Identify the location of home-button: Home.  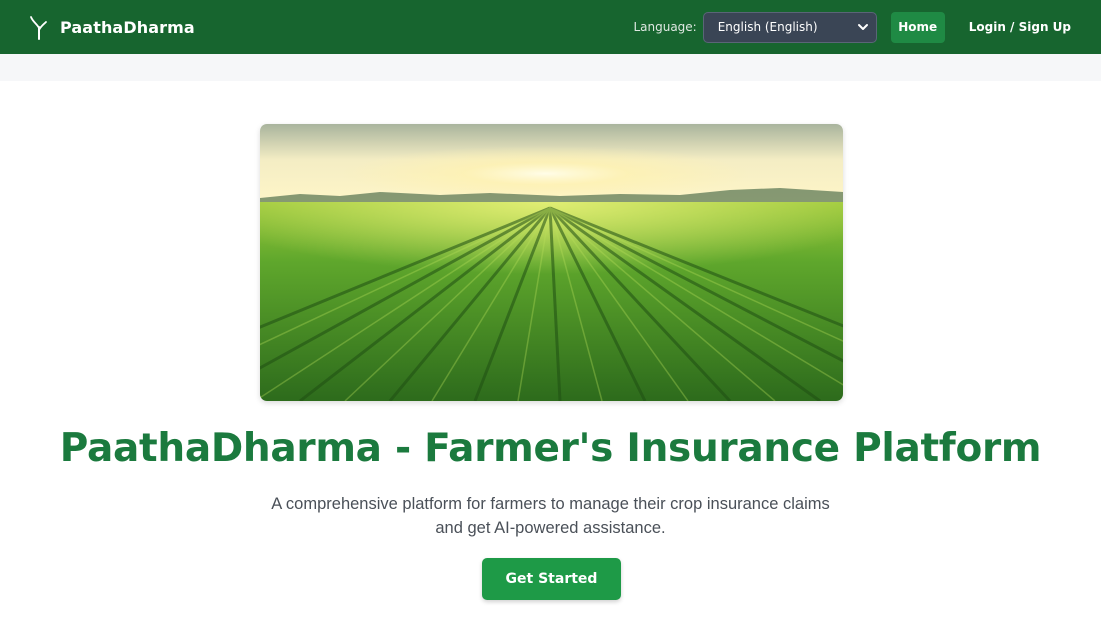
(917, 27).